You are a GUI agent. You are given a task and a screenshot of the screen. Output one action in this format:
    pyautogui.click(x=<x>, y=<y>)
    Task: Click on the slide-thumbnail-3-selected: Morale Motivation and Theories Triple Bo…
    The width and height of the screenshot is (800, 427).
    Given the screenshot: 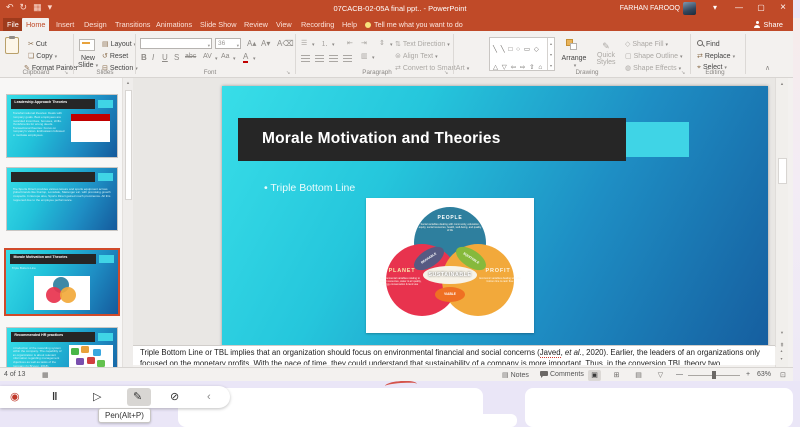 What is the action you would take?
    pyautogui.click(x=62, y=282)
    